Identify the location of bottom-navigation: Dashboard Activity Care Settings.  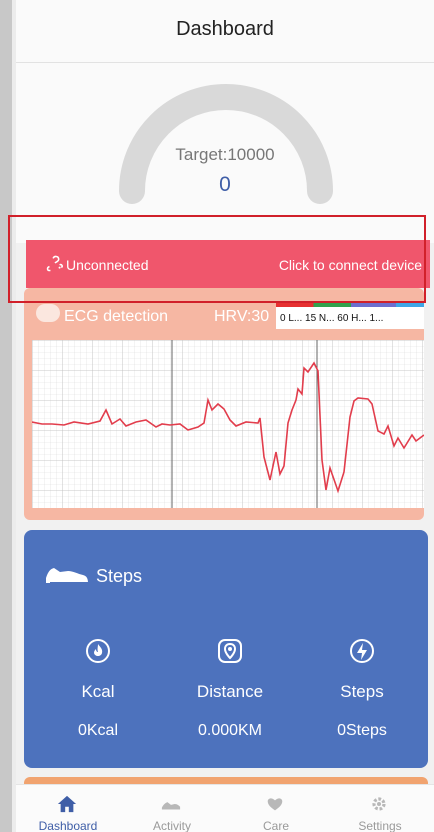
(225, 808).